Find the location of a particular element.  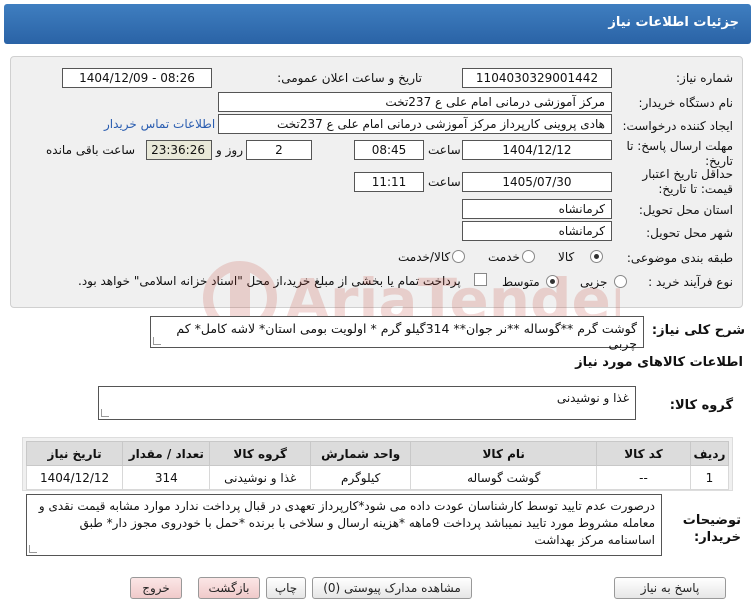

reply-button: پاسخ به نیاز is located at coordinates (670, 588).